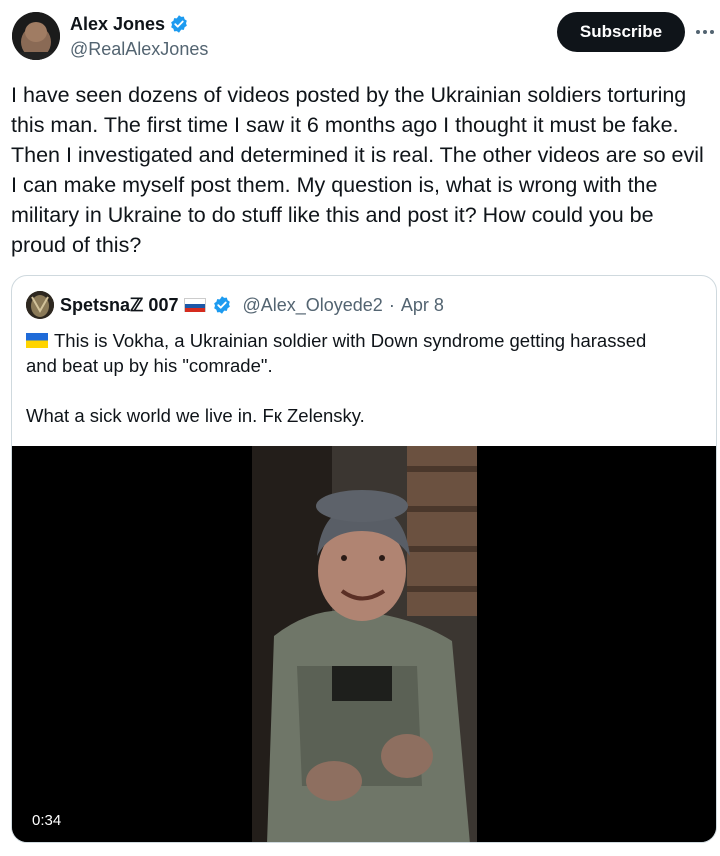 The image size is (720, 856). Describe the element at coordinates (117, 24) in the screenshot. I see `author-display-name: Alex Jones` at that location.